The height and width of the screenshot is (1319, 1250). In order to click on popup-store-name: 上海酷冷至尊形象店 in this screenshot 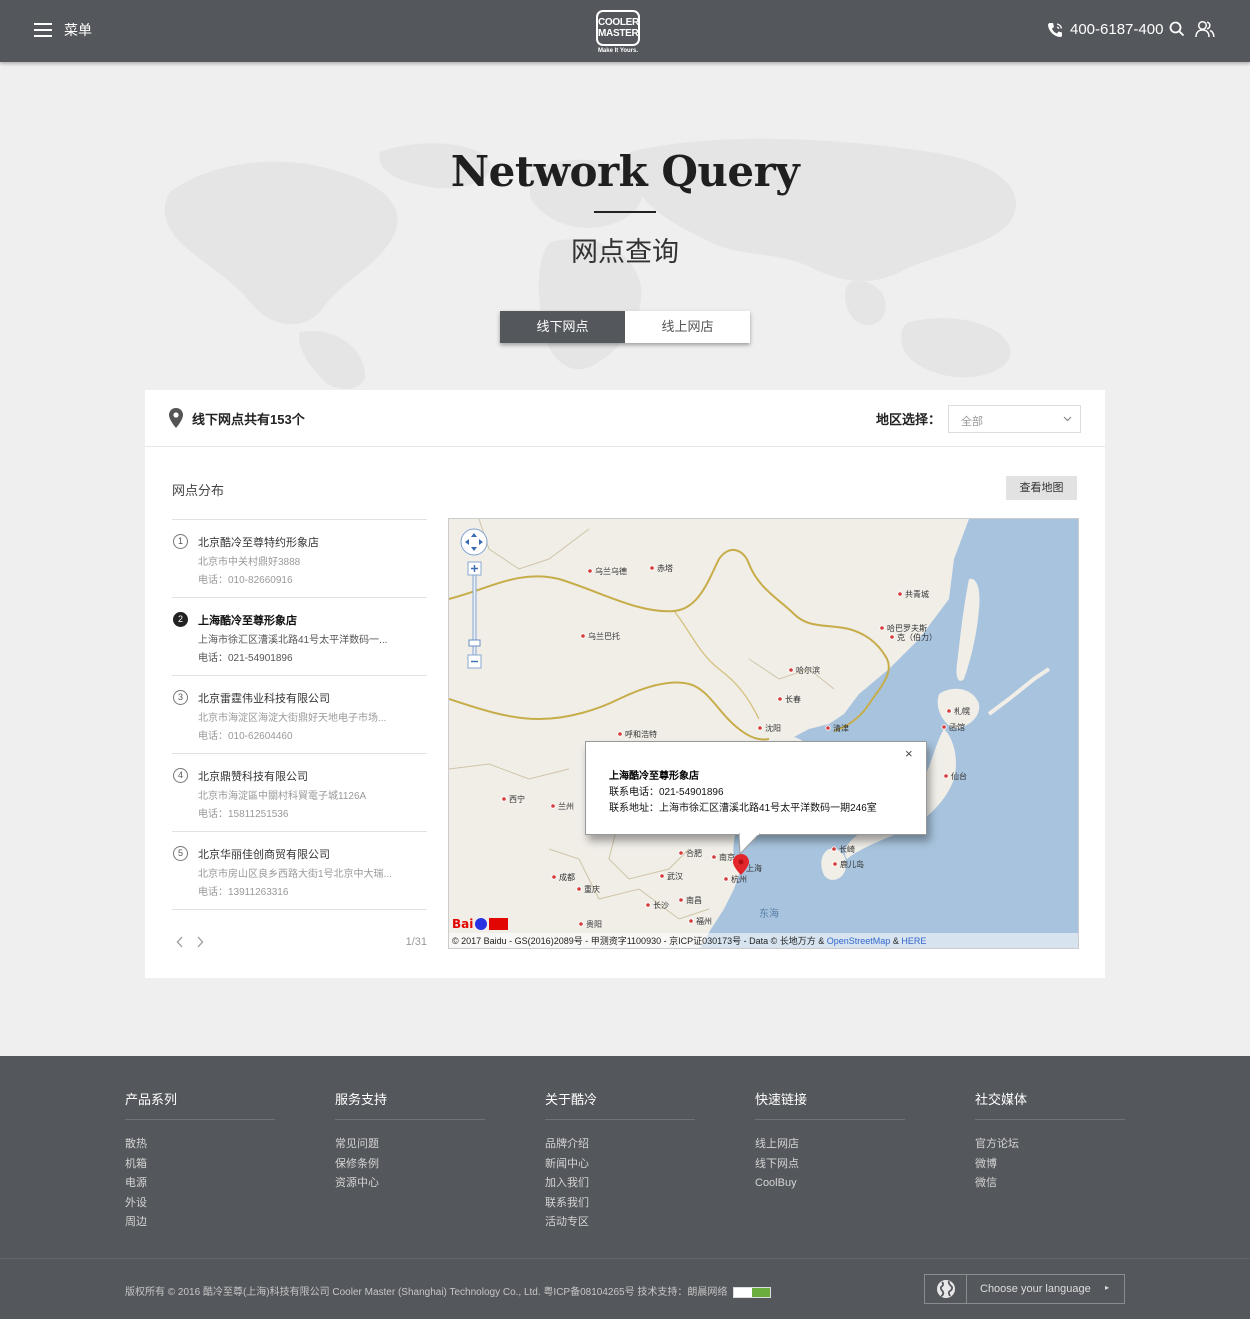, I will do `click(654, 776)`.